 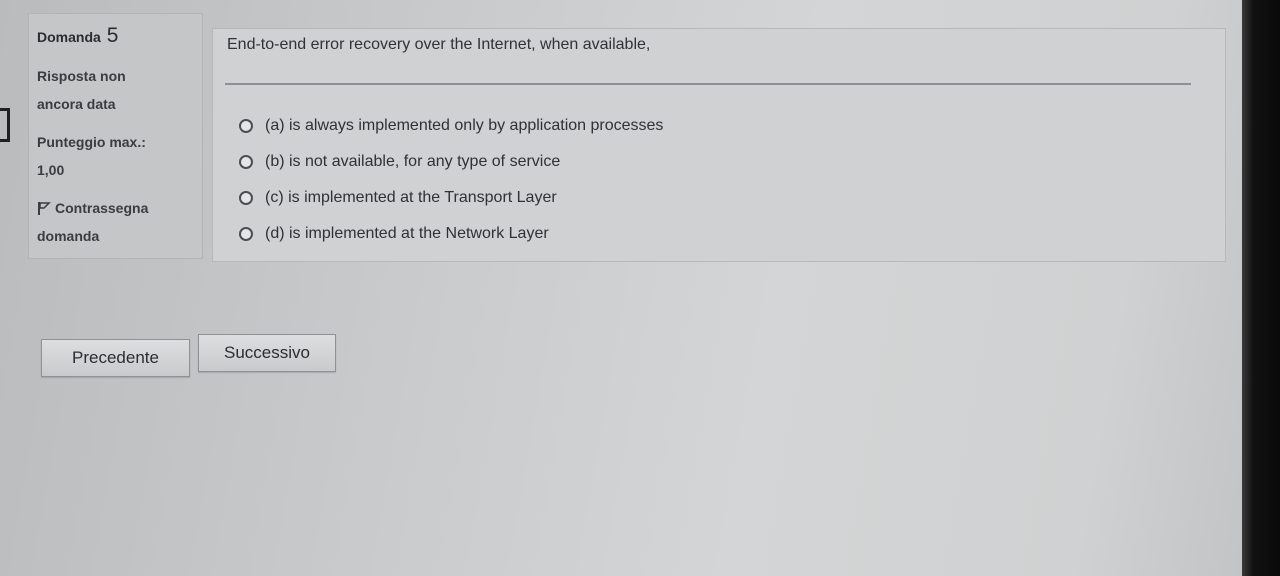 What do you see at coordinates (44, 205) in the screenshot?
I see `flag-icon` at bounding box center [44, 205].